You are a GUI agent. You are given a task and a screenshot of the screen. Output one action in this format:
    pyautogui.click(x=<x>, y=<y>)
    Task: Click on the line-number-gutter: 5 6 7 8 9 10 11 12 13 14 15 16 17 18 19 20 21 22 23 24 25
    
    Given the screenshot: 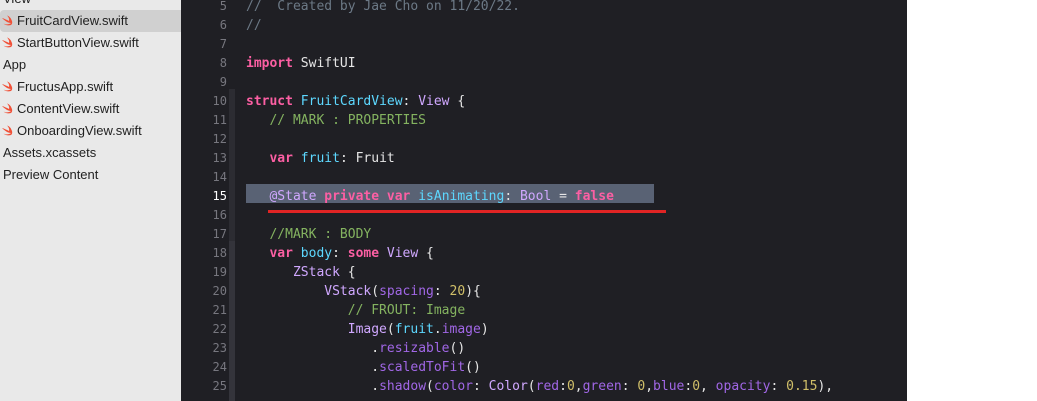 What is the action you would take?
    pyautogui.click(x=204, y=200)
    